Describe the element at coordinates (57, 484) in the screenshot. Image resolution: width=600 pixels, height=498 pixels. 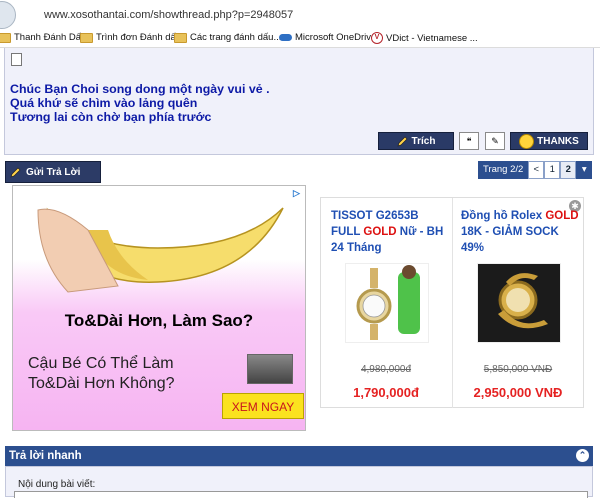
I see `message-label: Nội dung bài viết:` at that location.